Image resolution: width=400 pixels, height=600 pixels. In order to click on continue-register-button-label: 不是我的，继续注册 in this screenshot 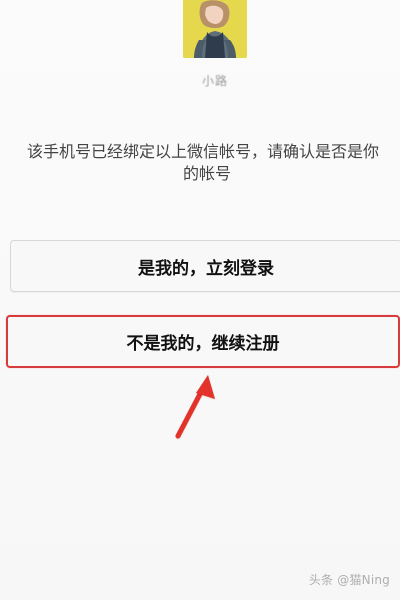, I will do `click(203, 344)`.